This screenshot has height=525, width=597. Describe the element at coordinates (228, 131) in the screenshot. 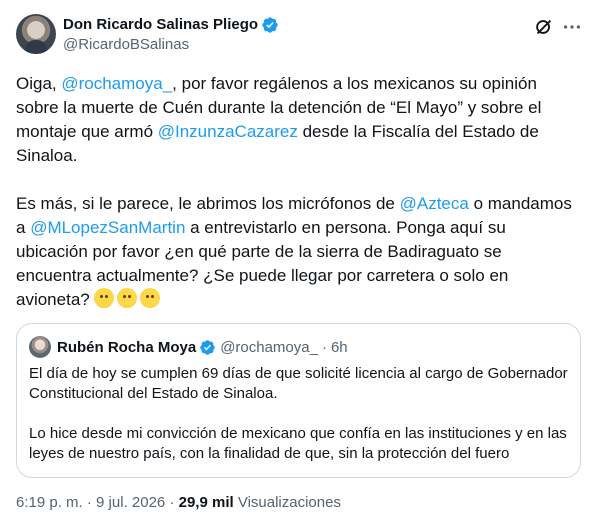

I see `mention-link: @InzunzaCazarez` at that location.